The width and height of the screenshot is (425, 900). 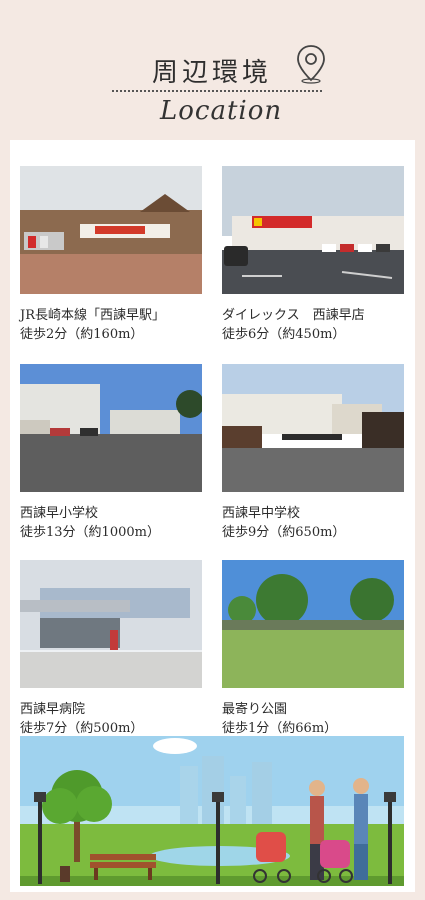 What do you see at coordinates (111, 230) in the screenshot?
I see `station-photo` at bounding box center [111, 230].